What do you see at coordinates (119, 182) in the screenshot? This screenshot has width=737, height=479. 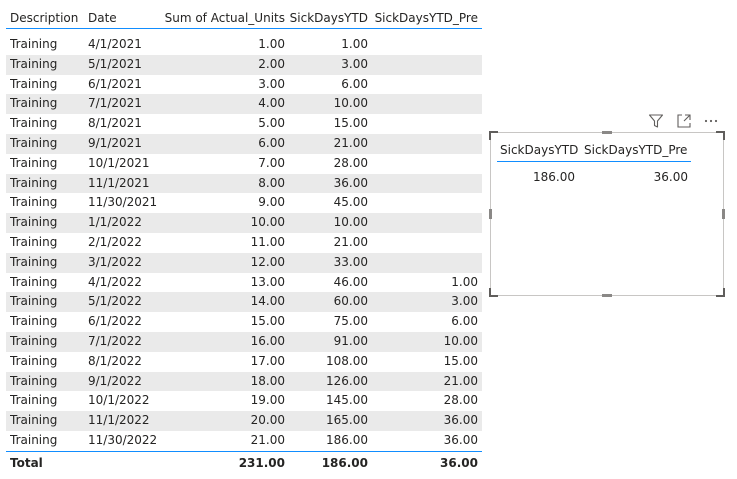 I see `cell-date: 11/1/2021` at bounding box center [119, 182].